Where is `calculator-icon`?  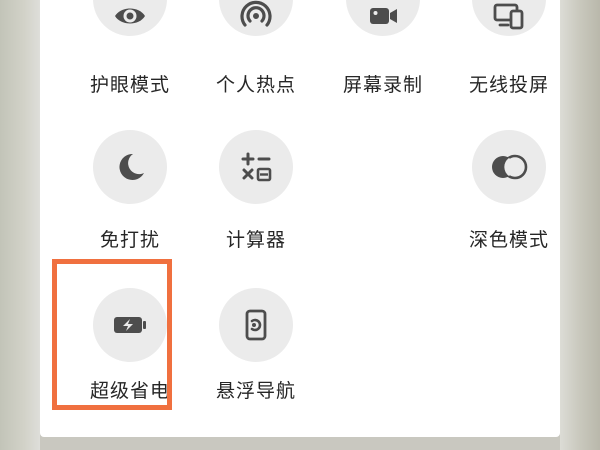 calculator-icon is located at coordinates (256, 167).